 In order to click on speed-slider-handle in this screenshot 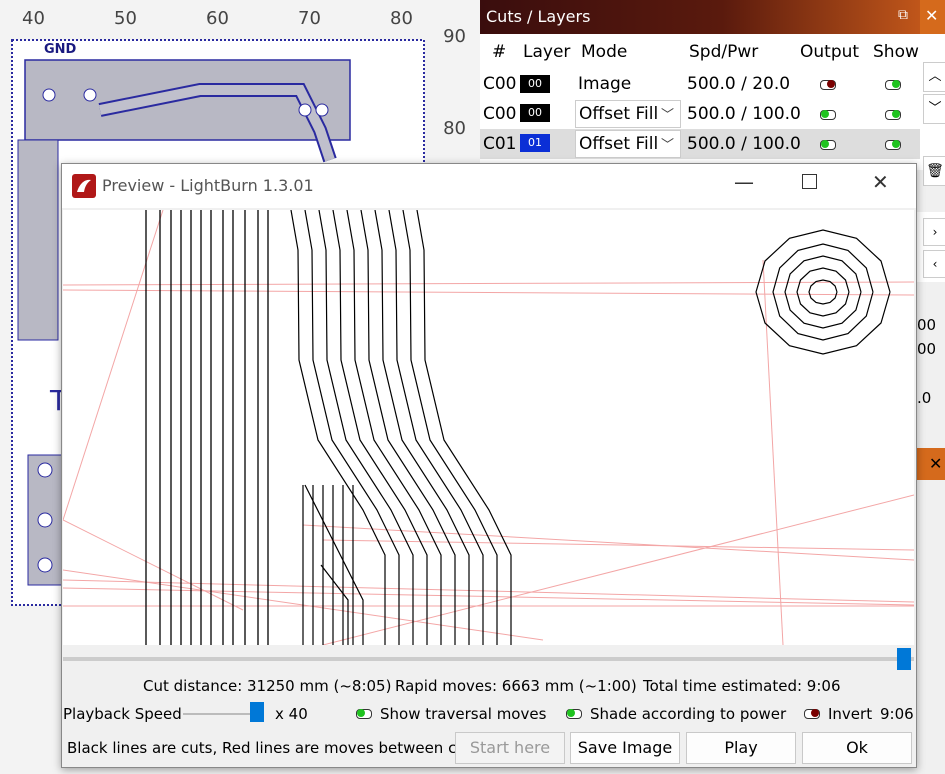, I will do `click(257, 712)`.